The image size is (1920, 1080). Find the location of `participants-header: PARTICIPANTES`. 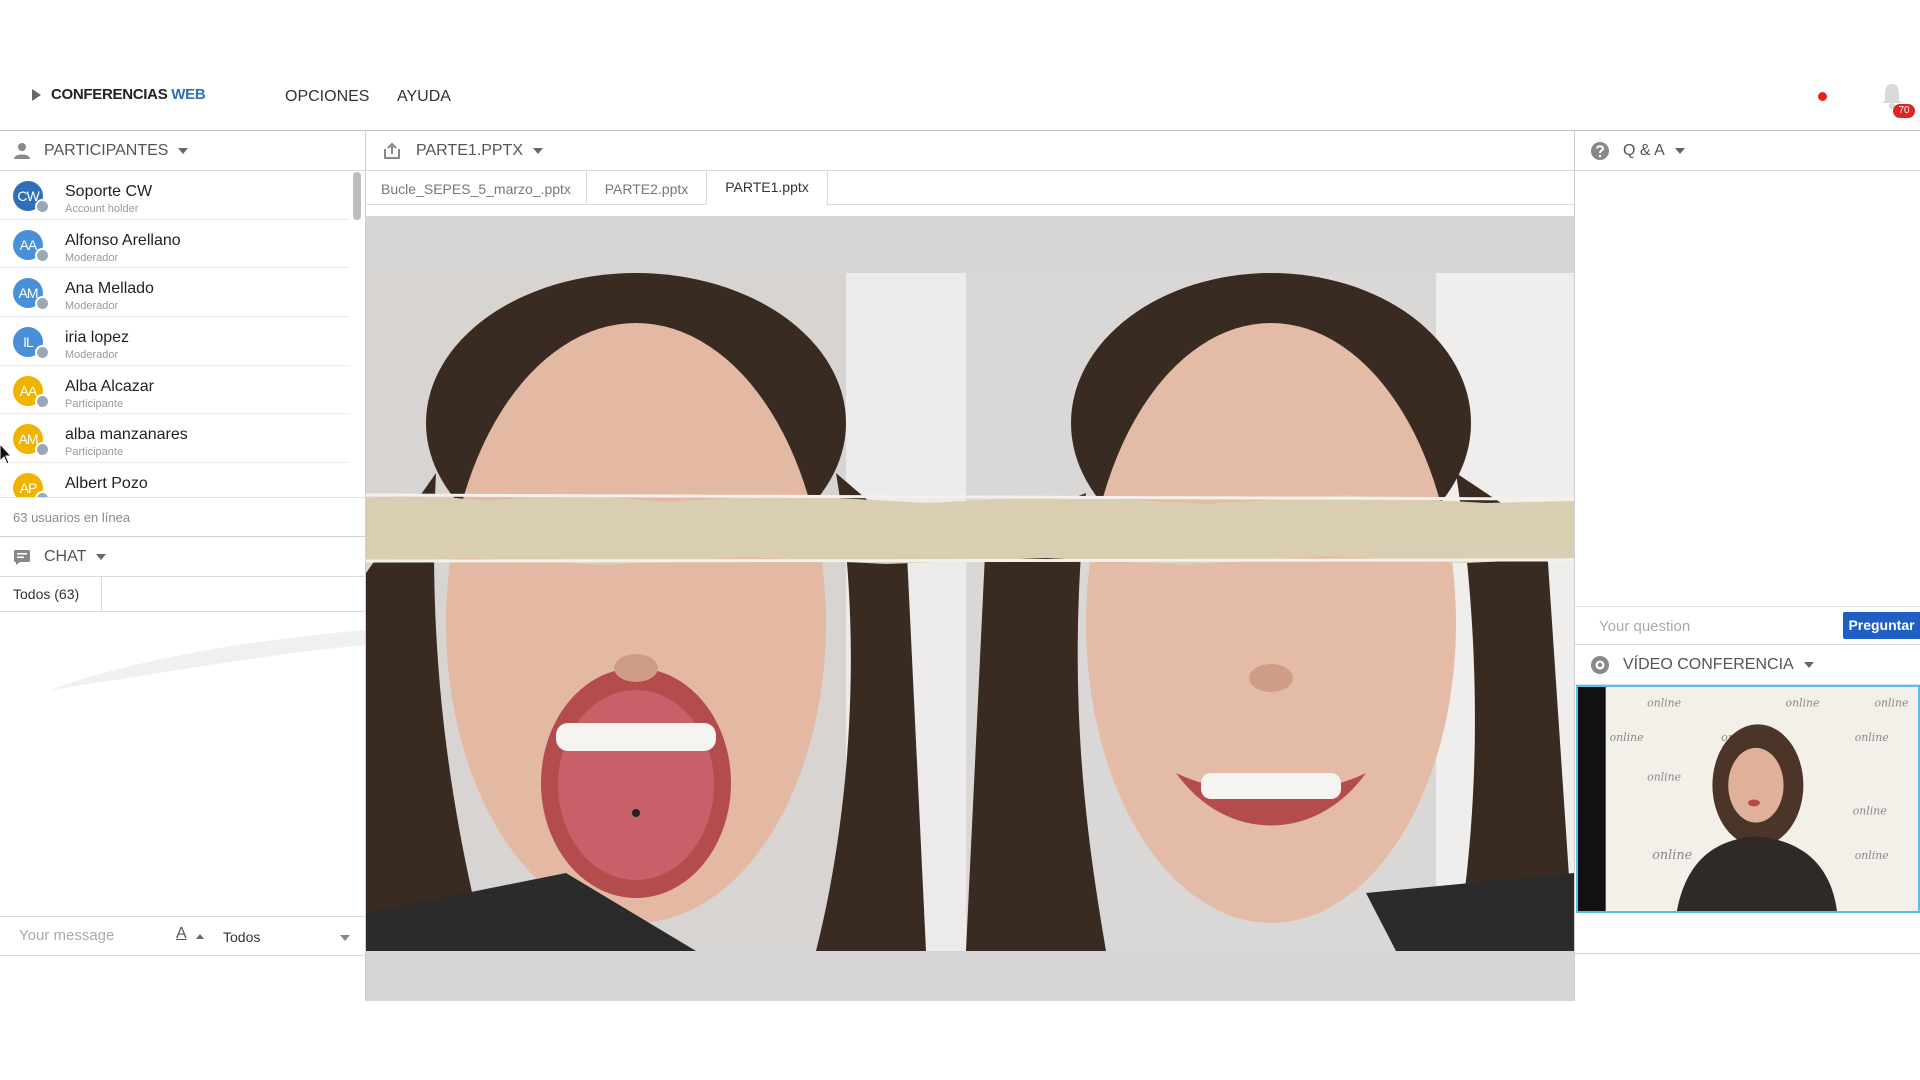

participants-header: PARTICIPANTES is located at coordinates (182, 151).